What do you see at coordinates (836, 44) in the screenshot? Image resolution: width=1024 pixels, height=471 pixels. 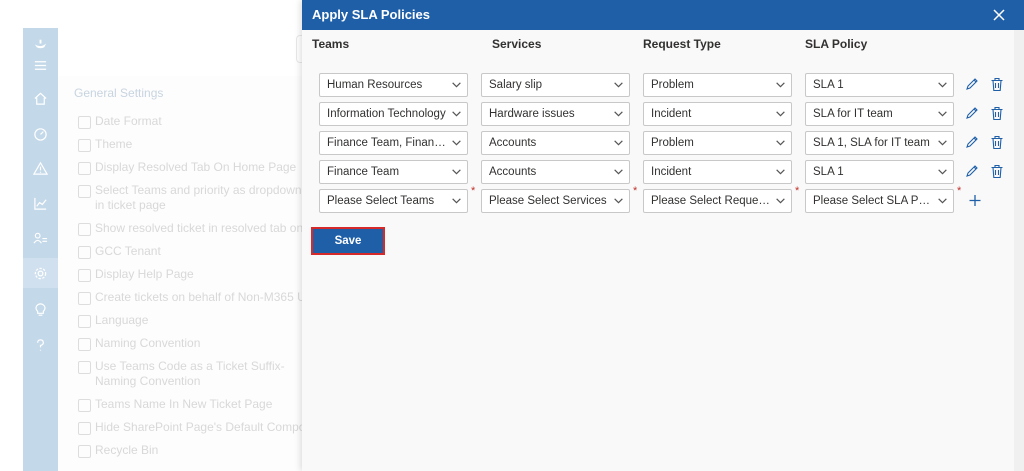 I see `column-header-sla-policy: SLA Policy` at bounding box center [836, 44].